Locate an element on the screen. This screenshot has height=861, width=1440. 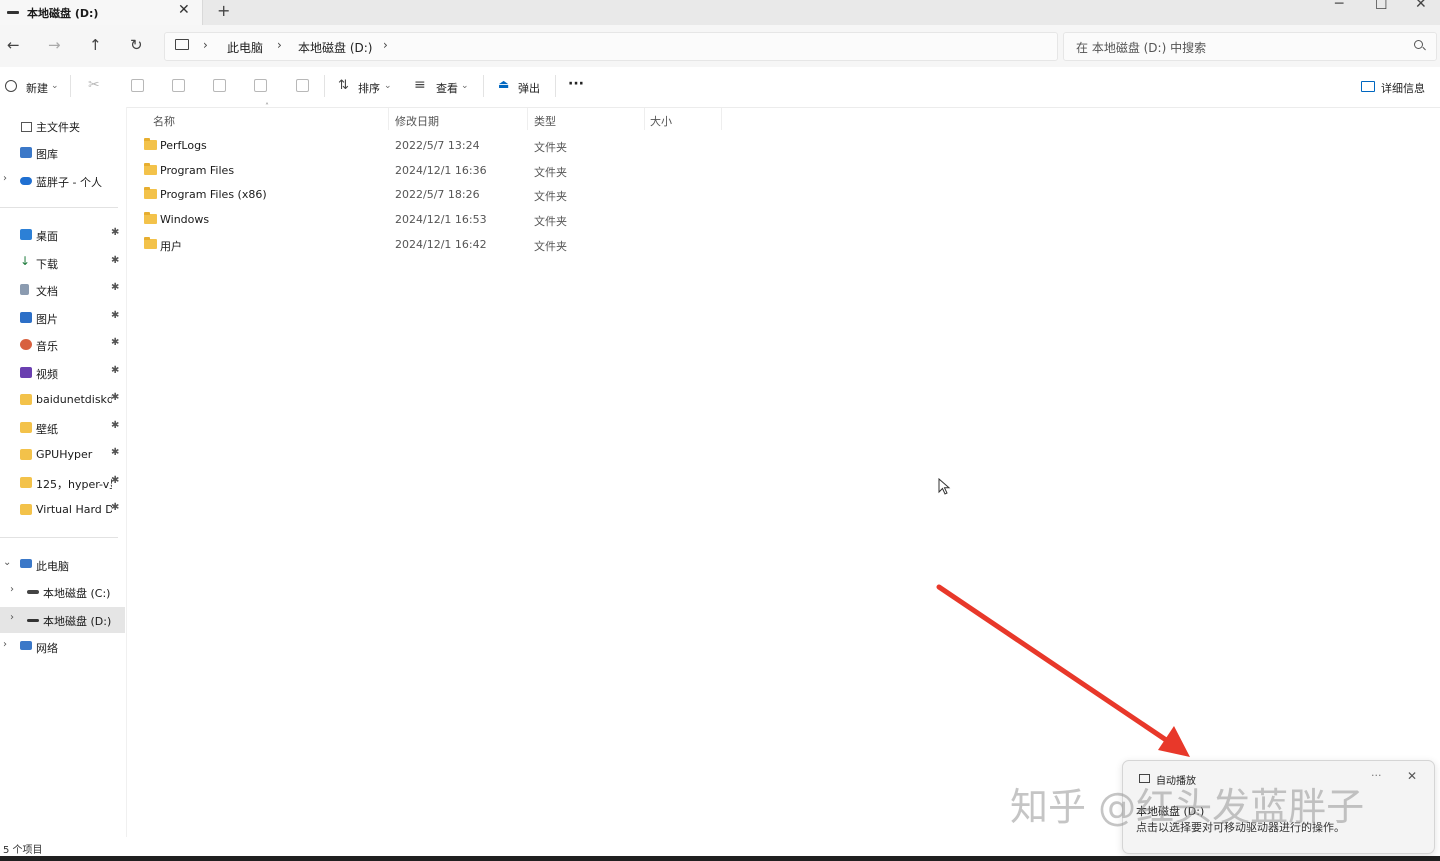
sidebar-item-desktop: 桌面 ✱ is located at coordinates (62, 235).